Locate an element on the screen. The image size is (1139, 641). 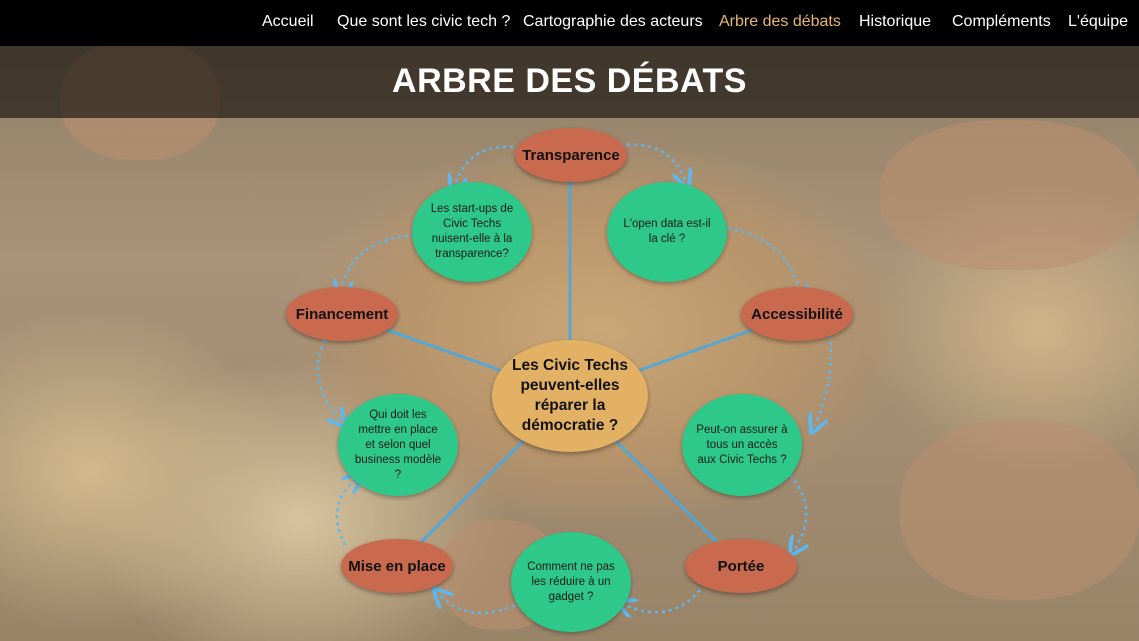
nav-civic-tech: Que sont les civic tech ? is located at coordinates (423, 22).